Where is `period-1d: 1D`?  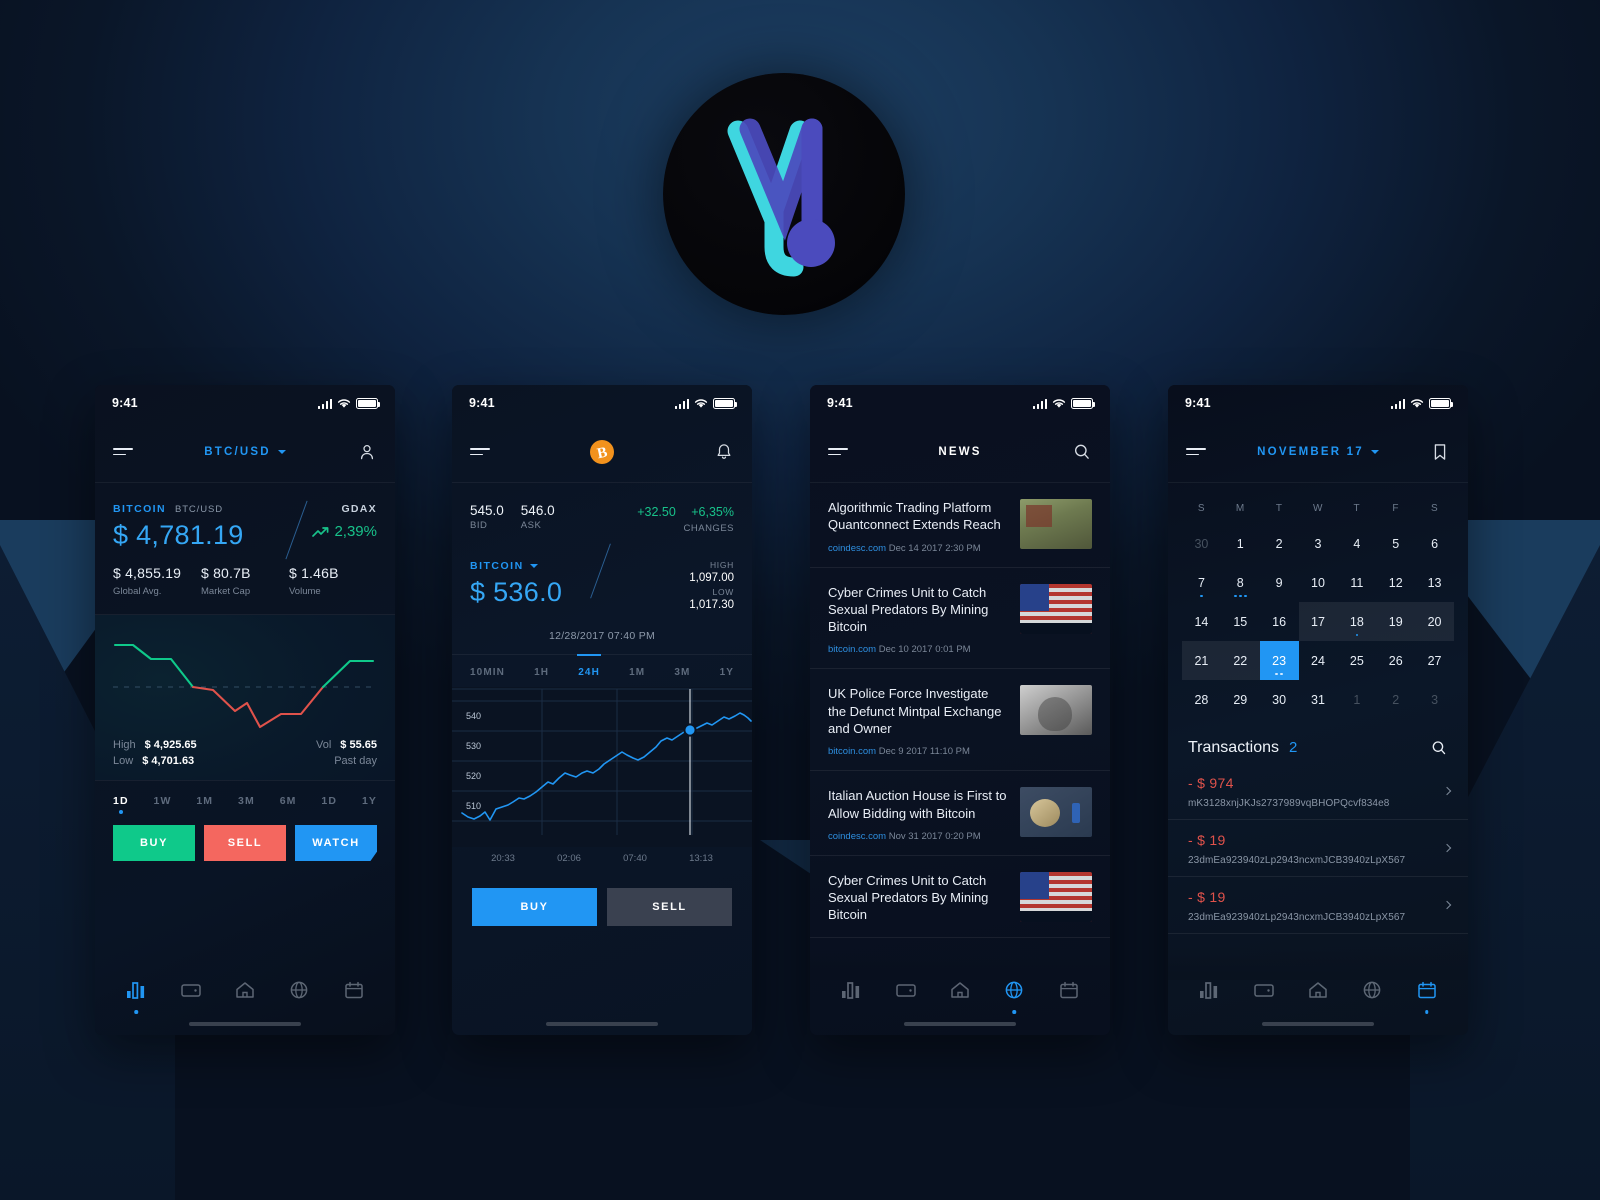 period-1d: 1D is located at coordinates (121, 801).